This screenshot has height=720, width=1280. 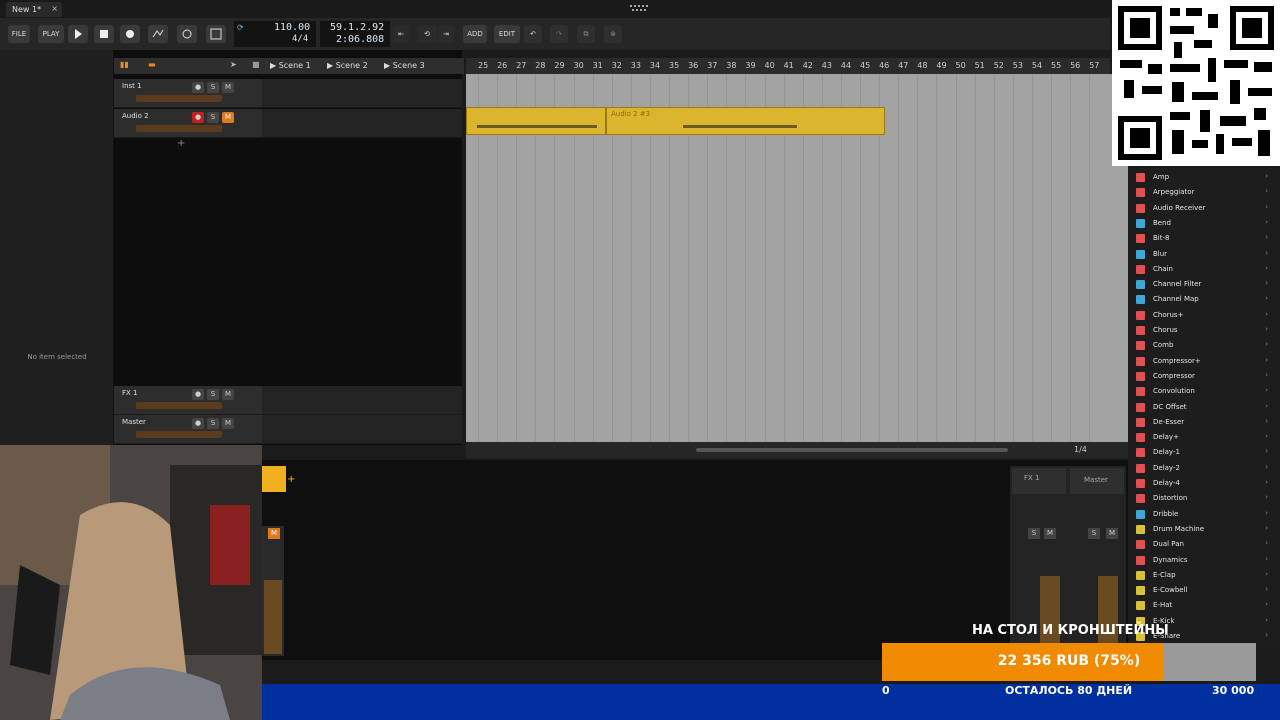 What do you see at coordinates (1206, 422) in the screenshot?
I see `browser-item: De-Esser ›` at bounding box center [1206, 422].